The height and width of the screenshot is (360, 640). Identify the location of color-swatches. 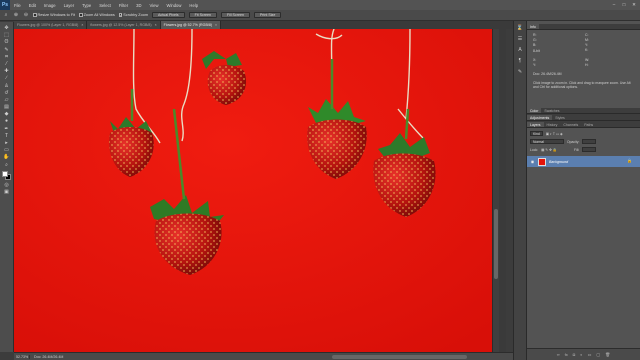
(6, 175).